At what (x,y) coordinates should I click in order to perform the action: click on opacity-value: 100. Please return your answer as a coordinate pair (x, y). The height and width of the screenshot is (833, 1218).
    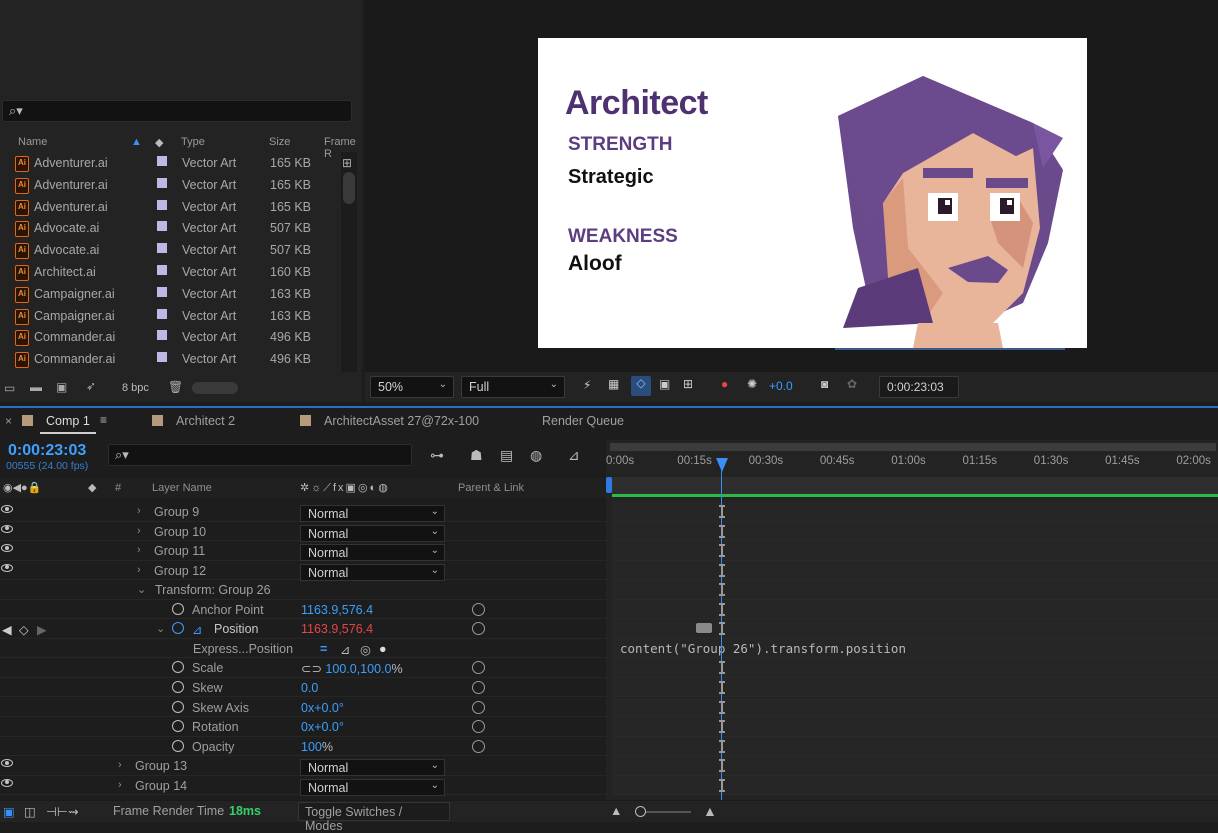
    Looking at the image, I should click on (311, 747).